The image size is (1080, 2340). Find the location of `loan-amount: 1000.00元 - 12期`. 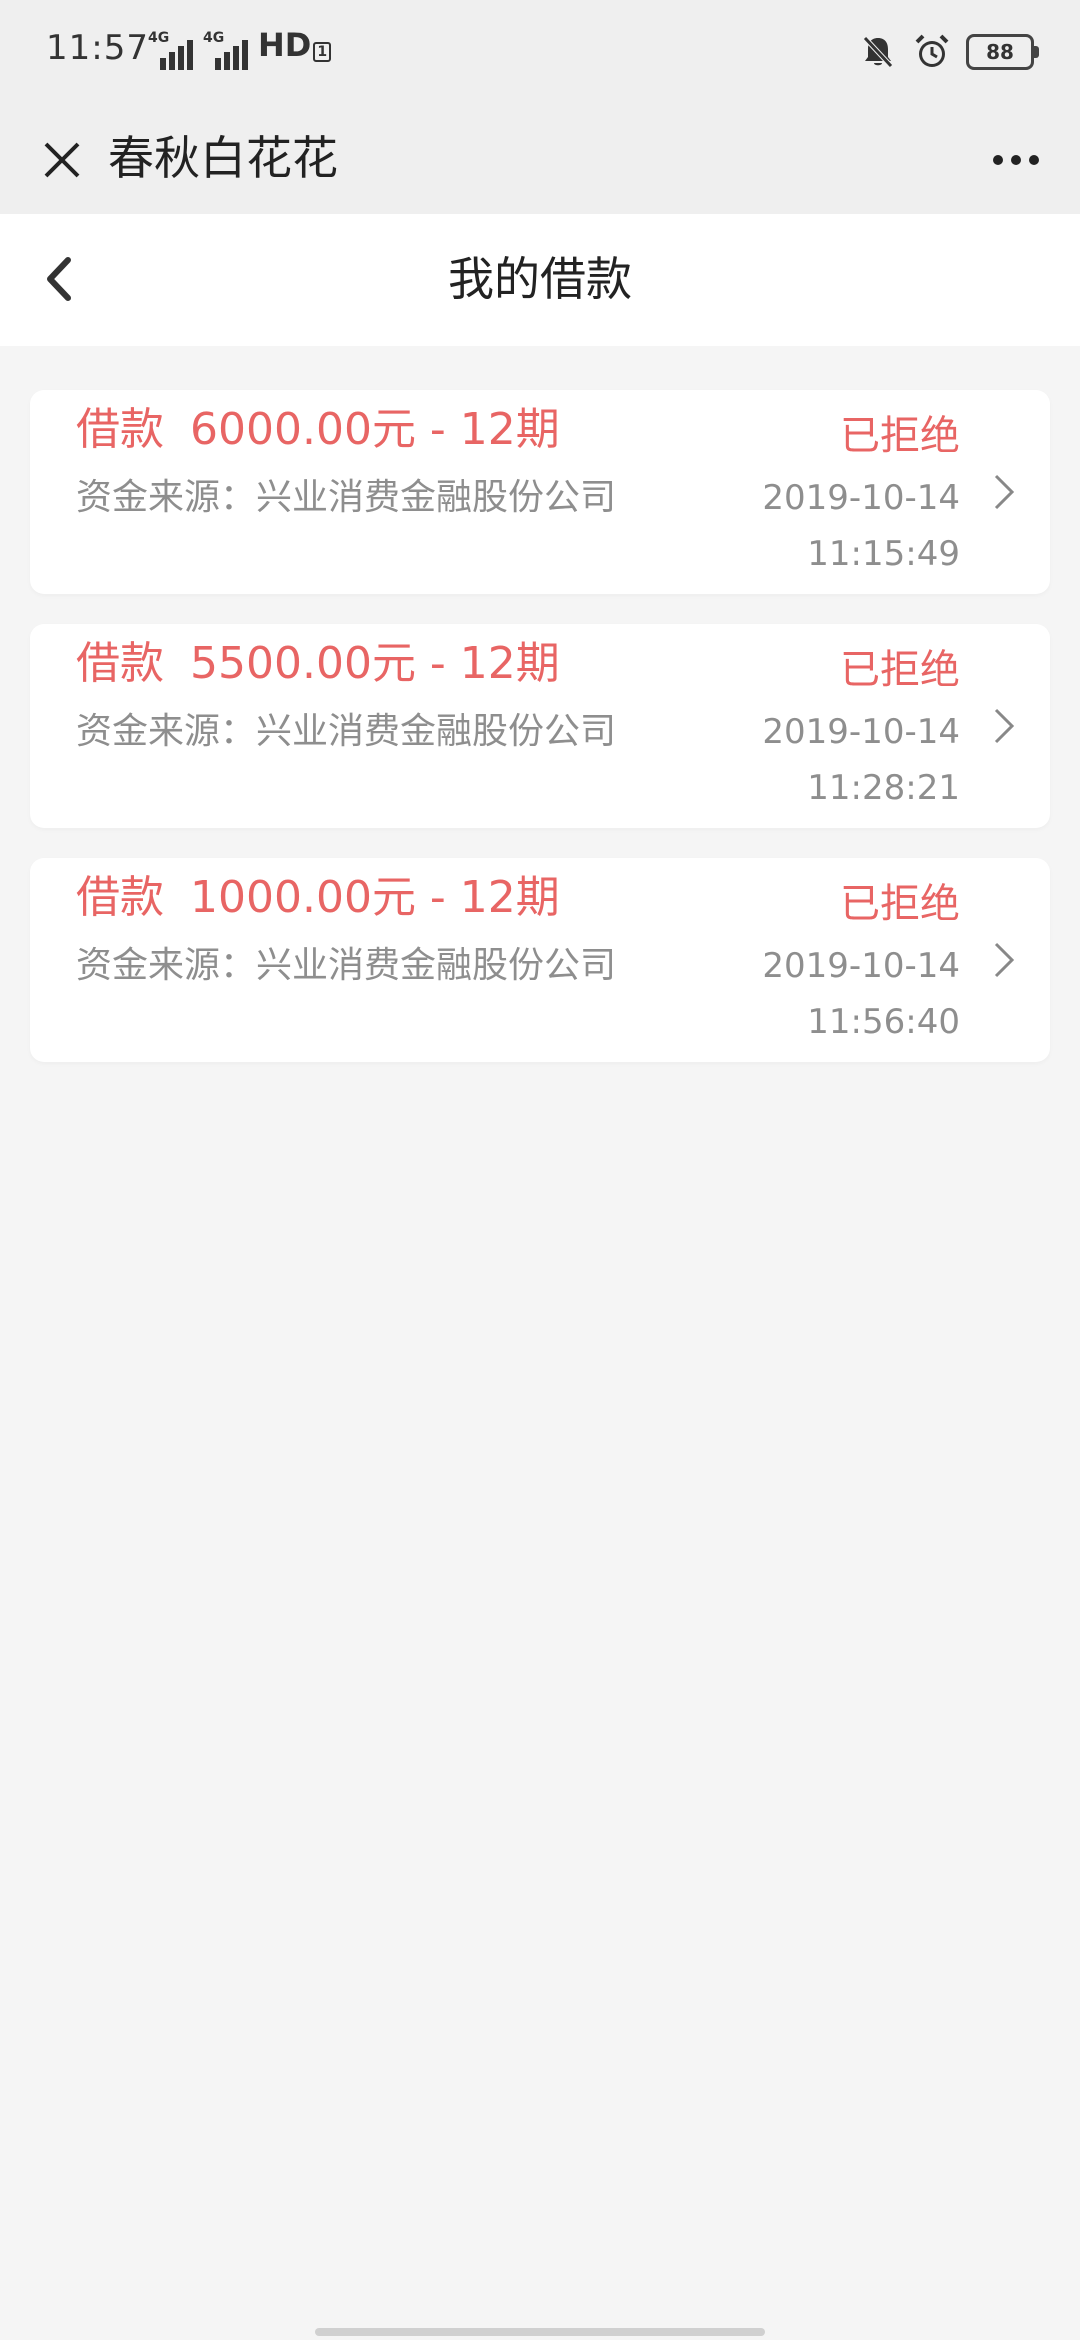

loan-amount: 1000.00元 - 12期 is located at coordinates (375, 897).